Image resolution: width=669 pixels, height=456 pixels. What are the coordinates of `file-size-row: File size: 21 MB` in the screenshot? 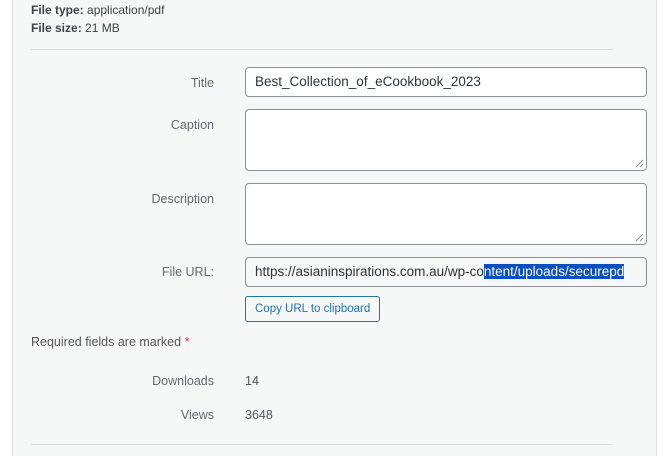 It's located at (75, 28).